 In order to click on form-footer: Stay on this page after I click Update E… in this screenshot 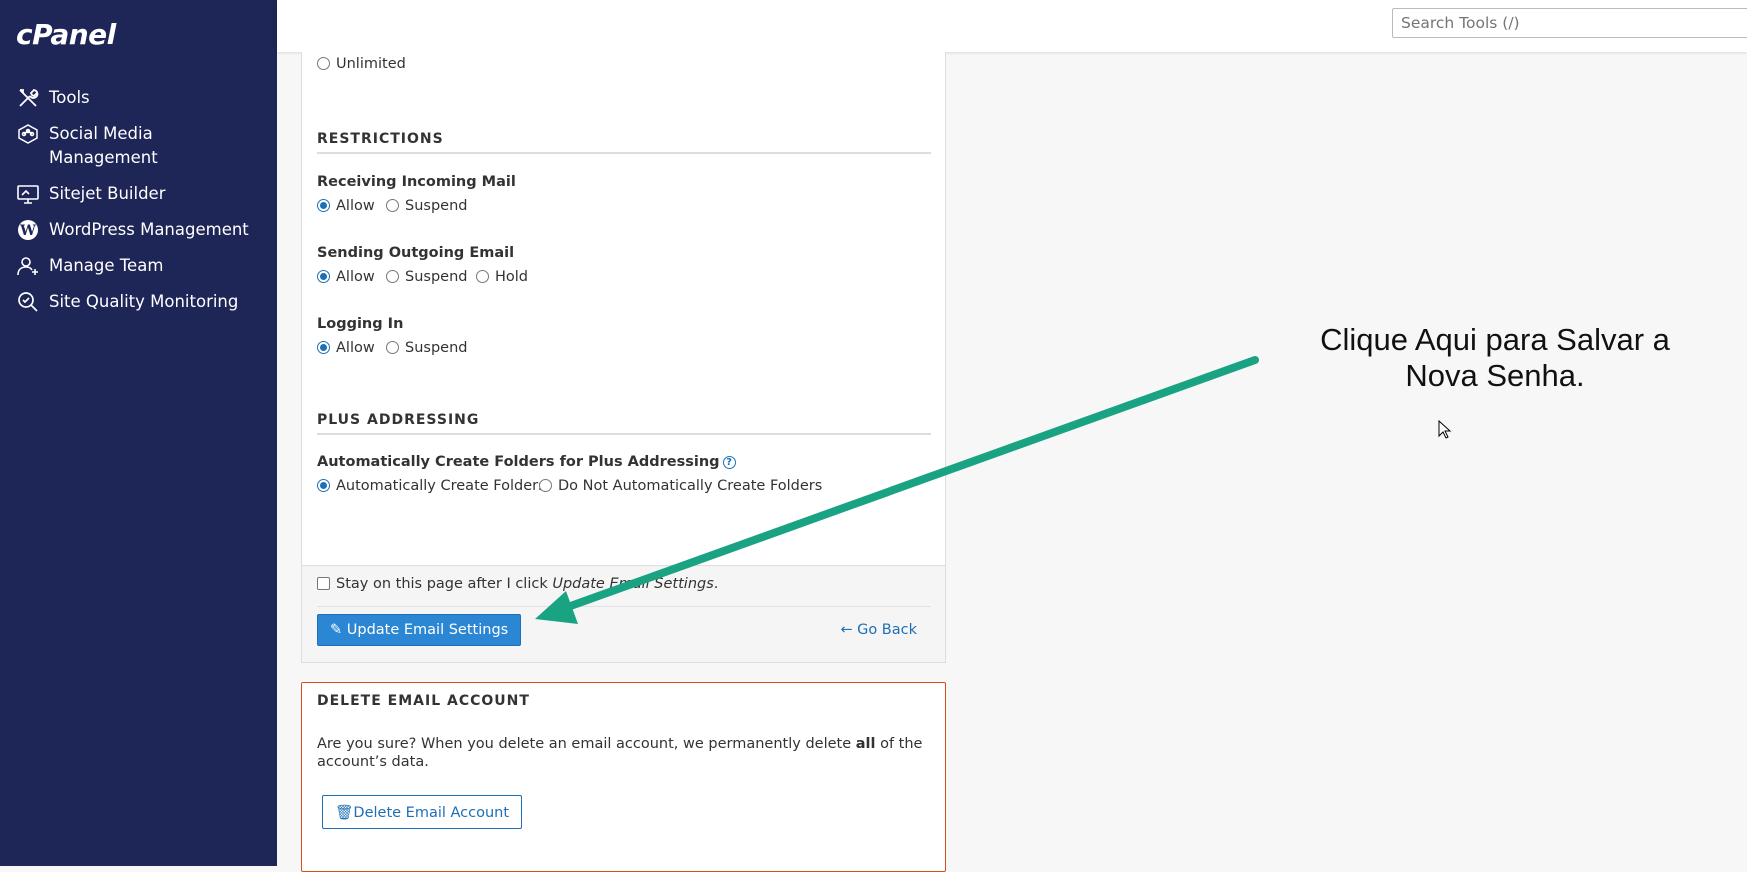, I will do `click(623, 613)`.